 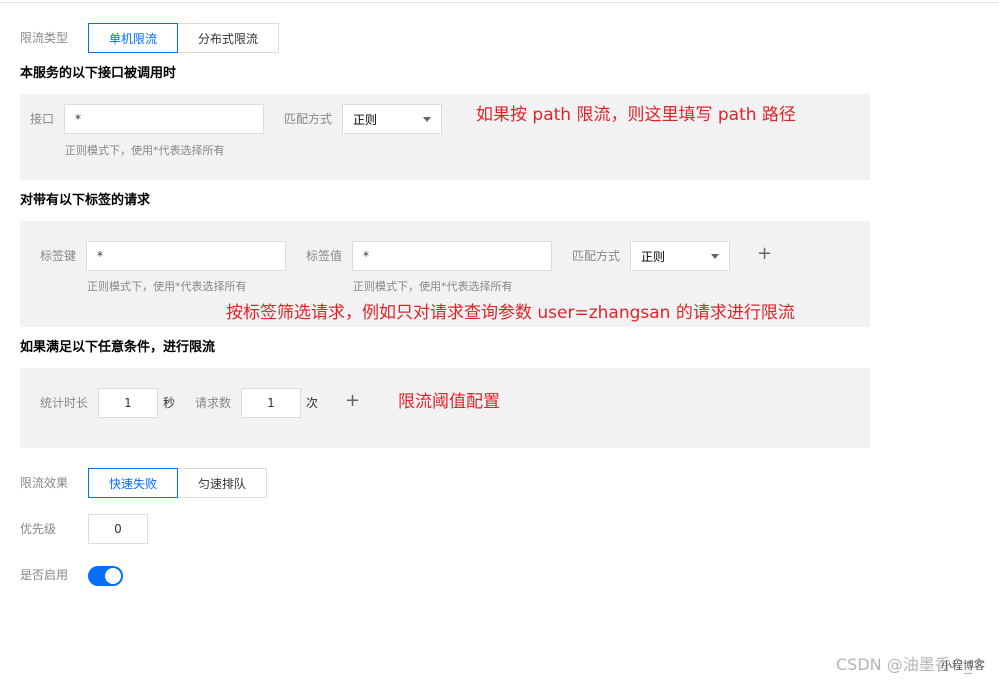 What do you see at coordinates (222, 483) in the screenshot?
I see `effect-option-queue: 匀速排队` at bounding box center [222, 483].